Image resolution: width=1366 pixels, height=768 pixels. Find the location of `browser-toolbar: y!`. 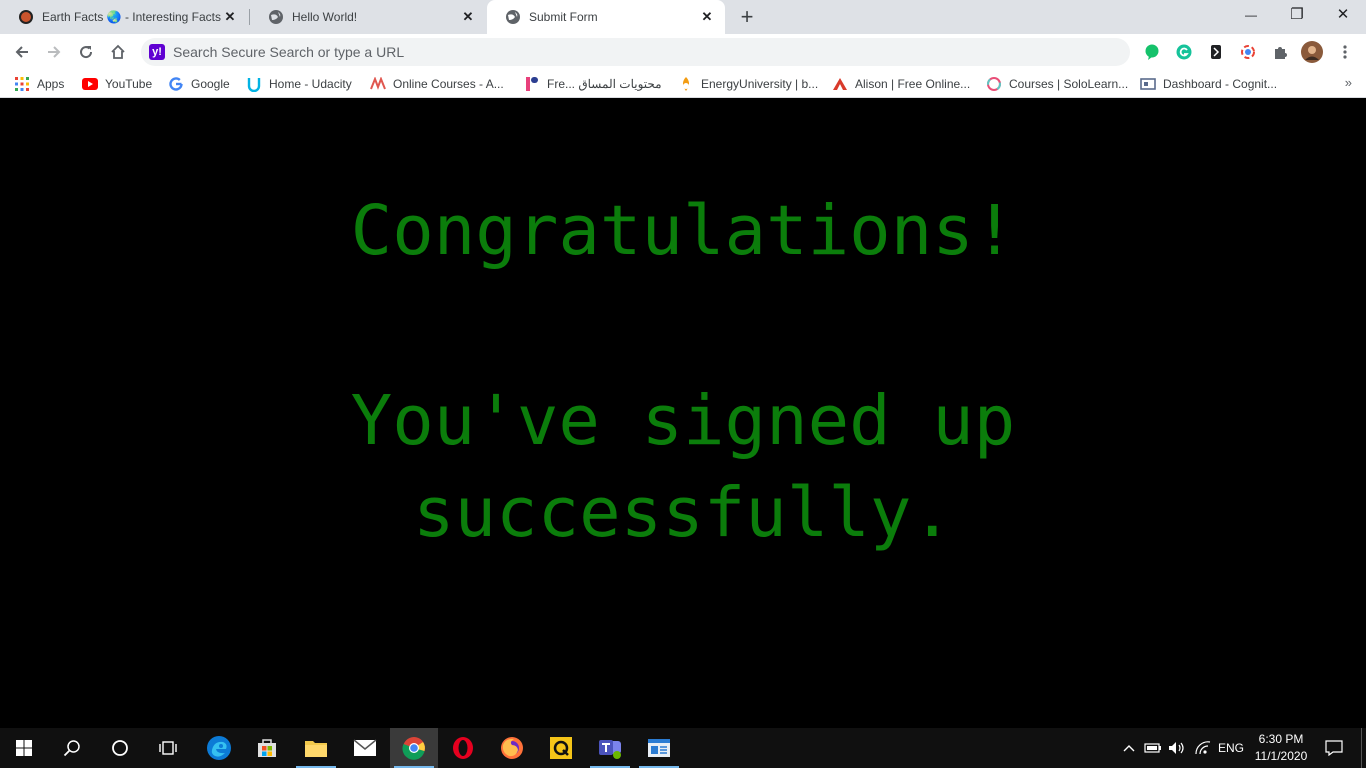

browser-toolbar: y! is located at coordinates (683, 52).